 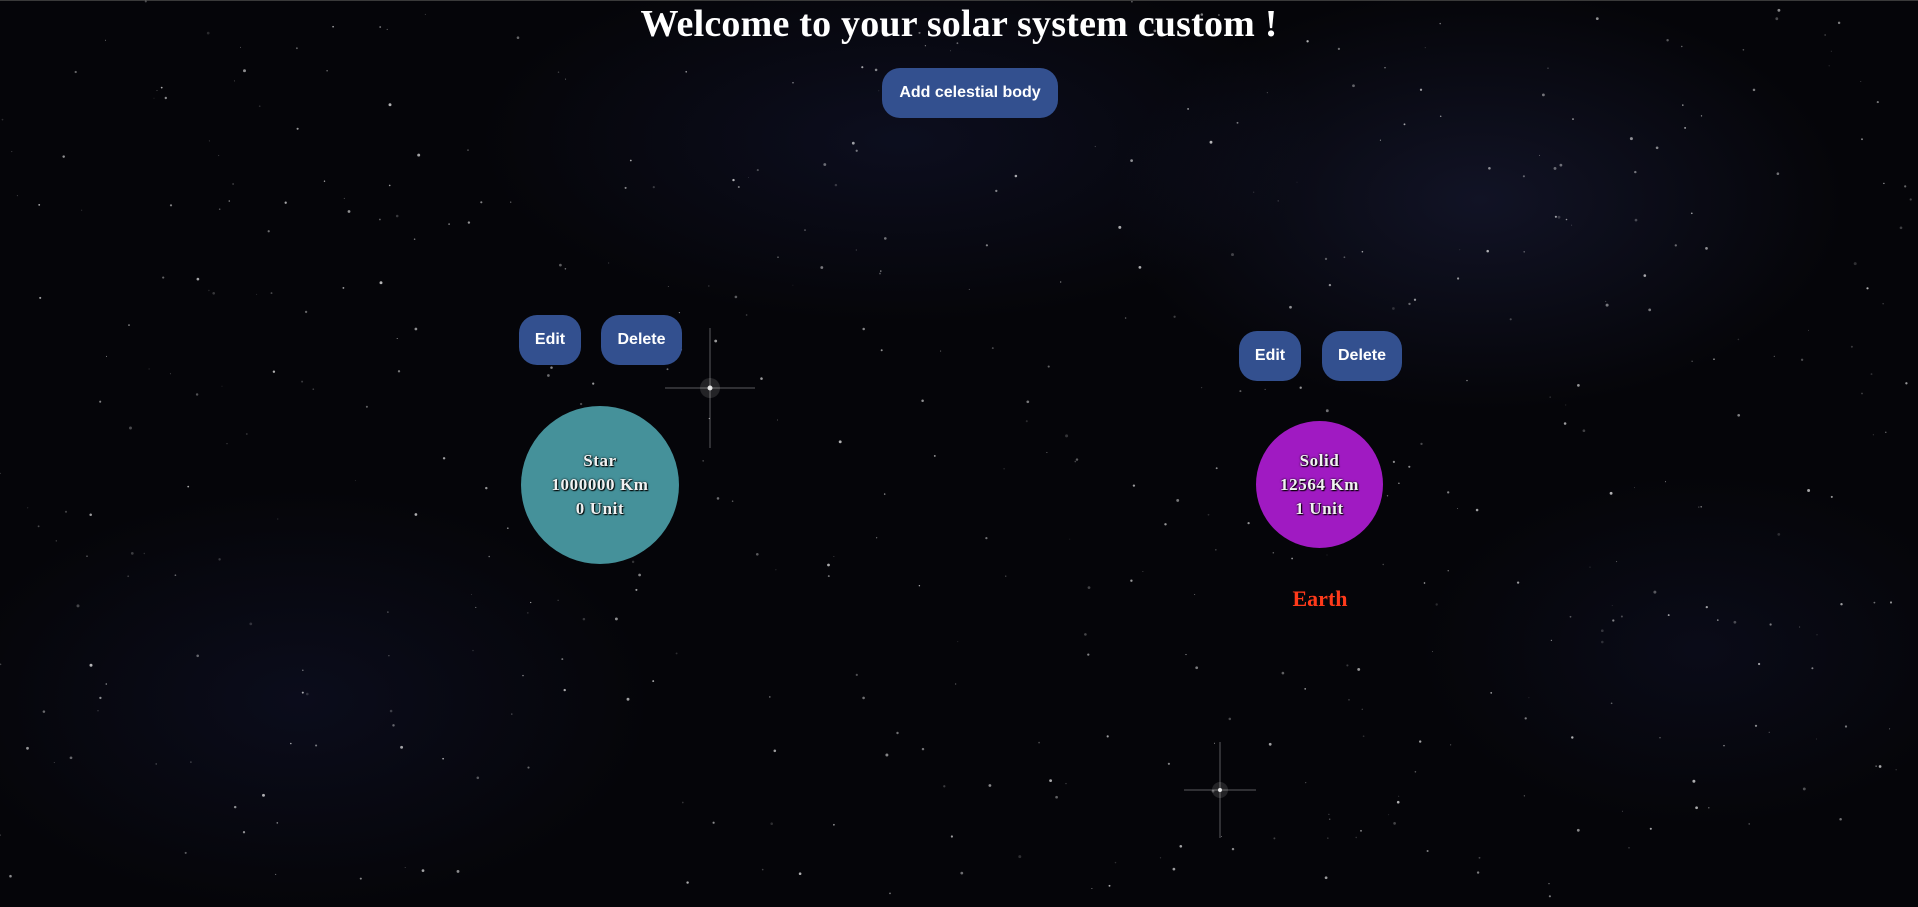 I want to click on star-body: Star 1000000 Km 0 Unit, so click(x=600, y=485).